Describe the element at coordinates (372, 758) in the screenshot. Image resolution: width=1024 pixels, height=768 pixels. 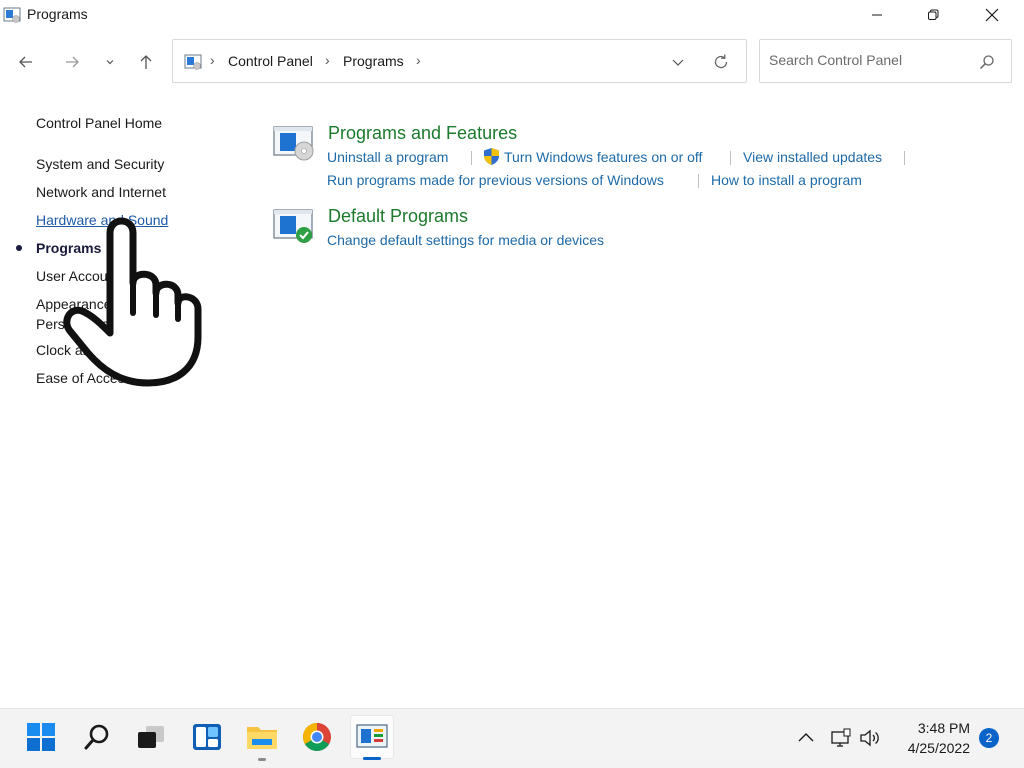
I see `active-indicator` at that location.